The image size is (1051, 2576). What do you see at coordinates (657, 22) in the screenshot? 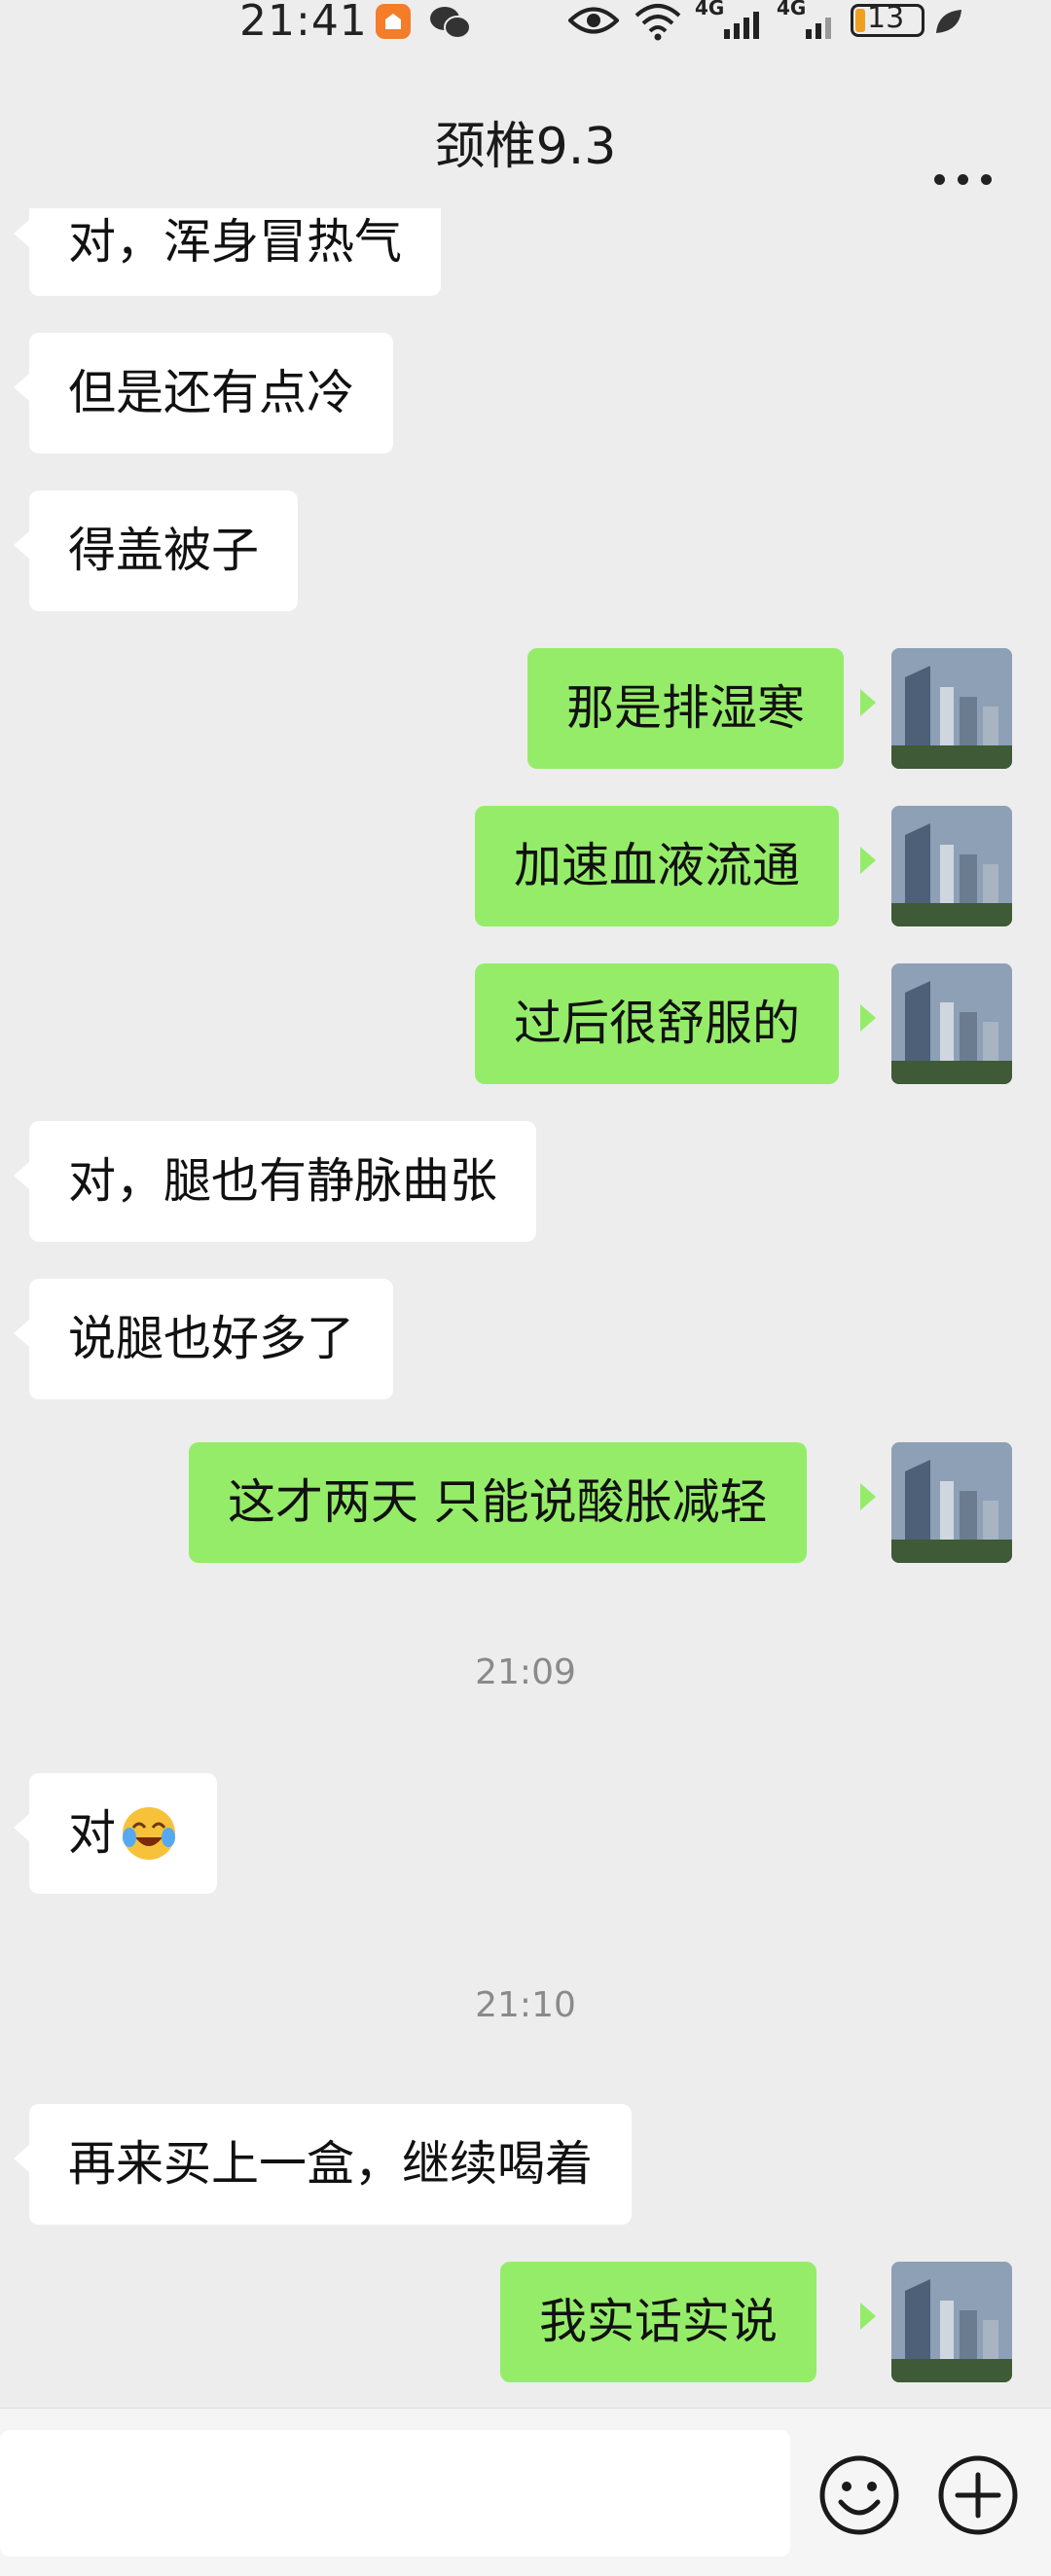
I see `wifi-icon` at bounding box center [657, 22].